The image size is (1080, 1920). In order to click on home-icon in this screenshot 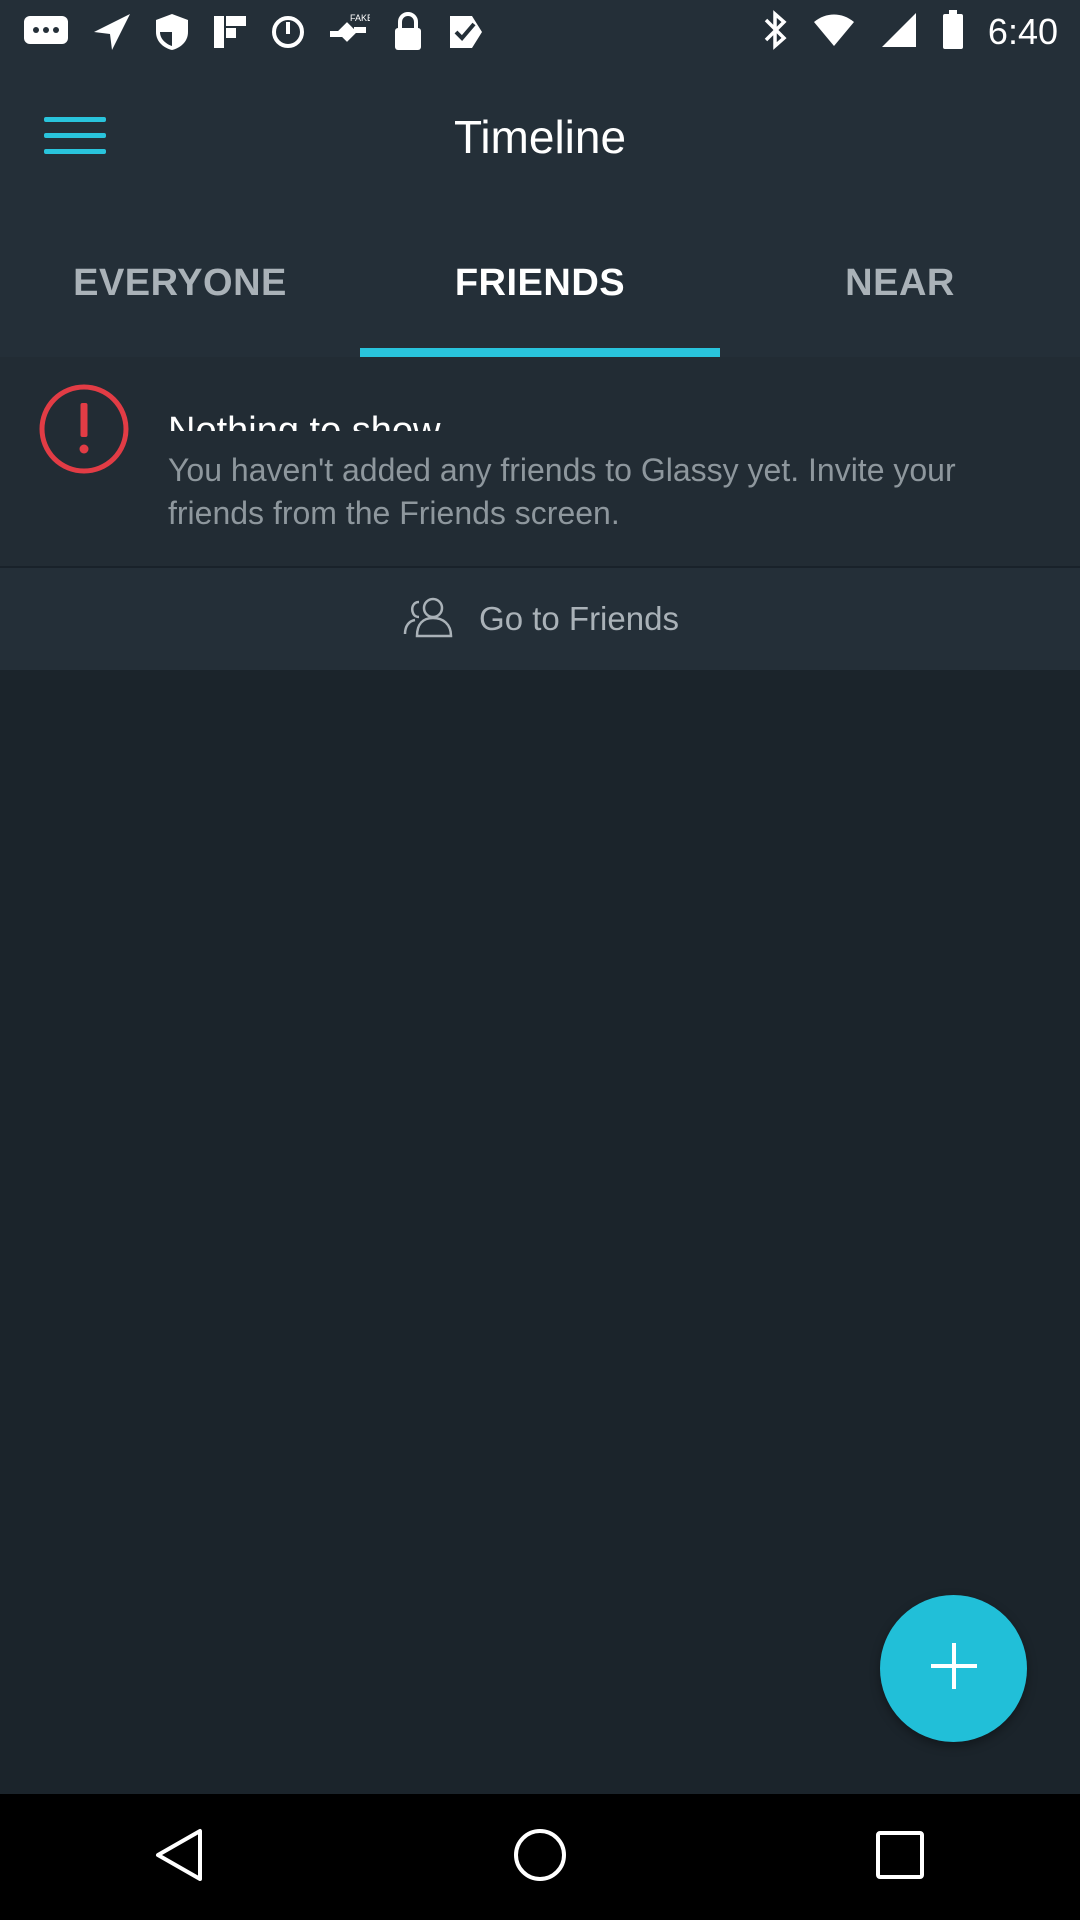, I will do `click(540, 1857)`.